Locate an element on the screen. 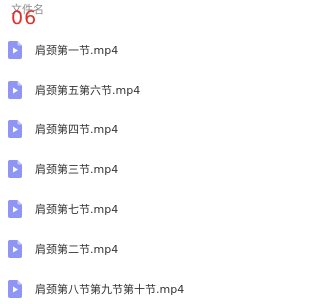  file-row: 肩颈第八节第九节第十节.mp4 is located at coordinates (165, 286).